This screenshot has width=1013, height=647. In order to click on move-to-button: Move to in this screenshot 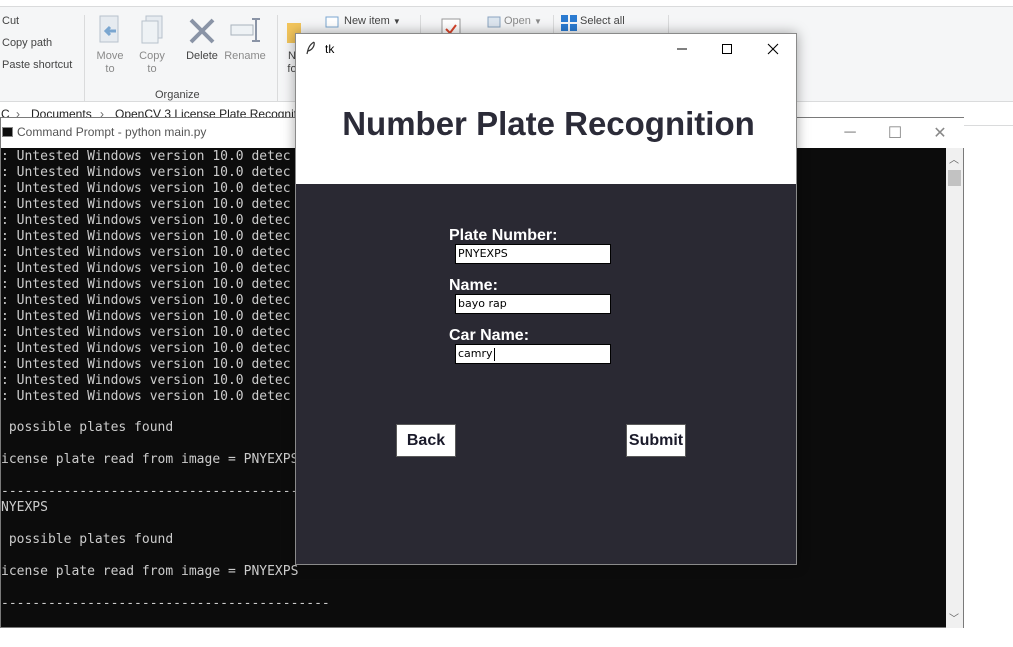, I will do `click(110, 63)`.